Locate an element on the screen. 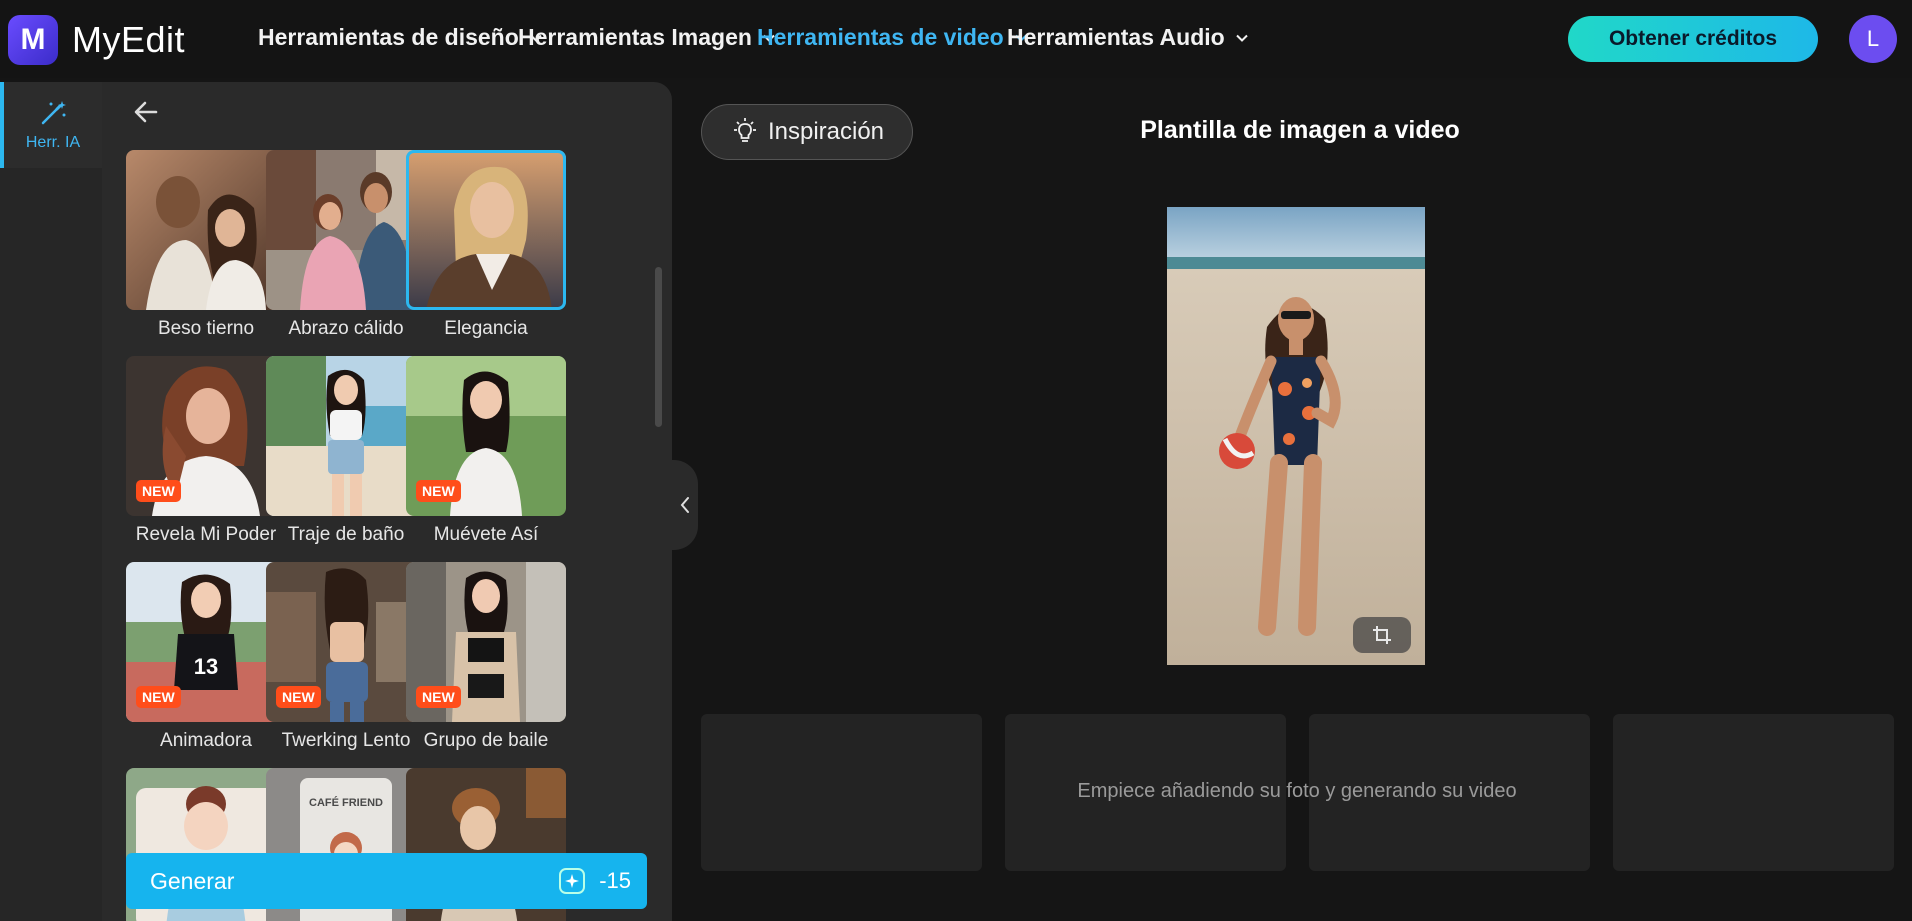 The width and height of the screenshot is (1912, 921). nav-video-tools: Herramientas de video is located at coordinates (892, 37).